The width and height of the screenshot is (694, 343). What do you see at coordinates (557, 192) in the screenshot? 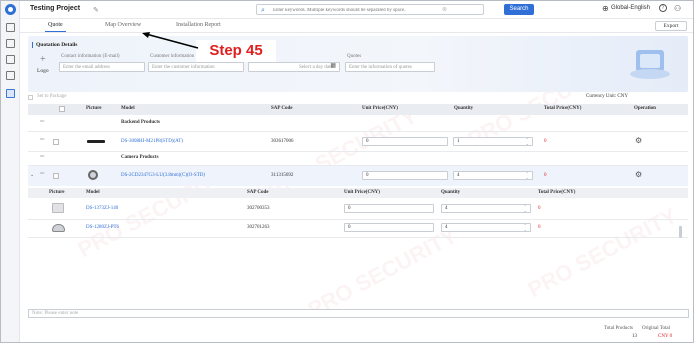
I see `sub-col-total-price: Total Price(CNY)` at bounding box center [557, 192].